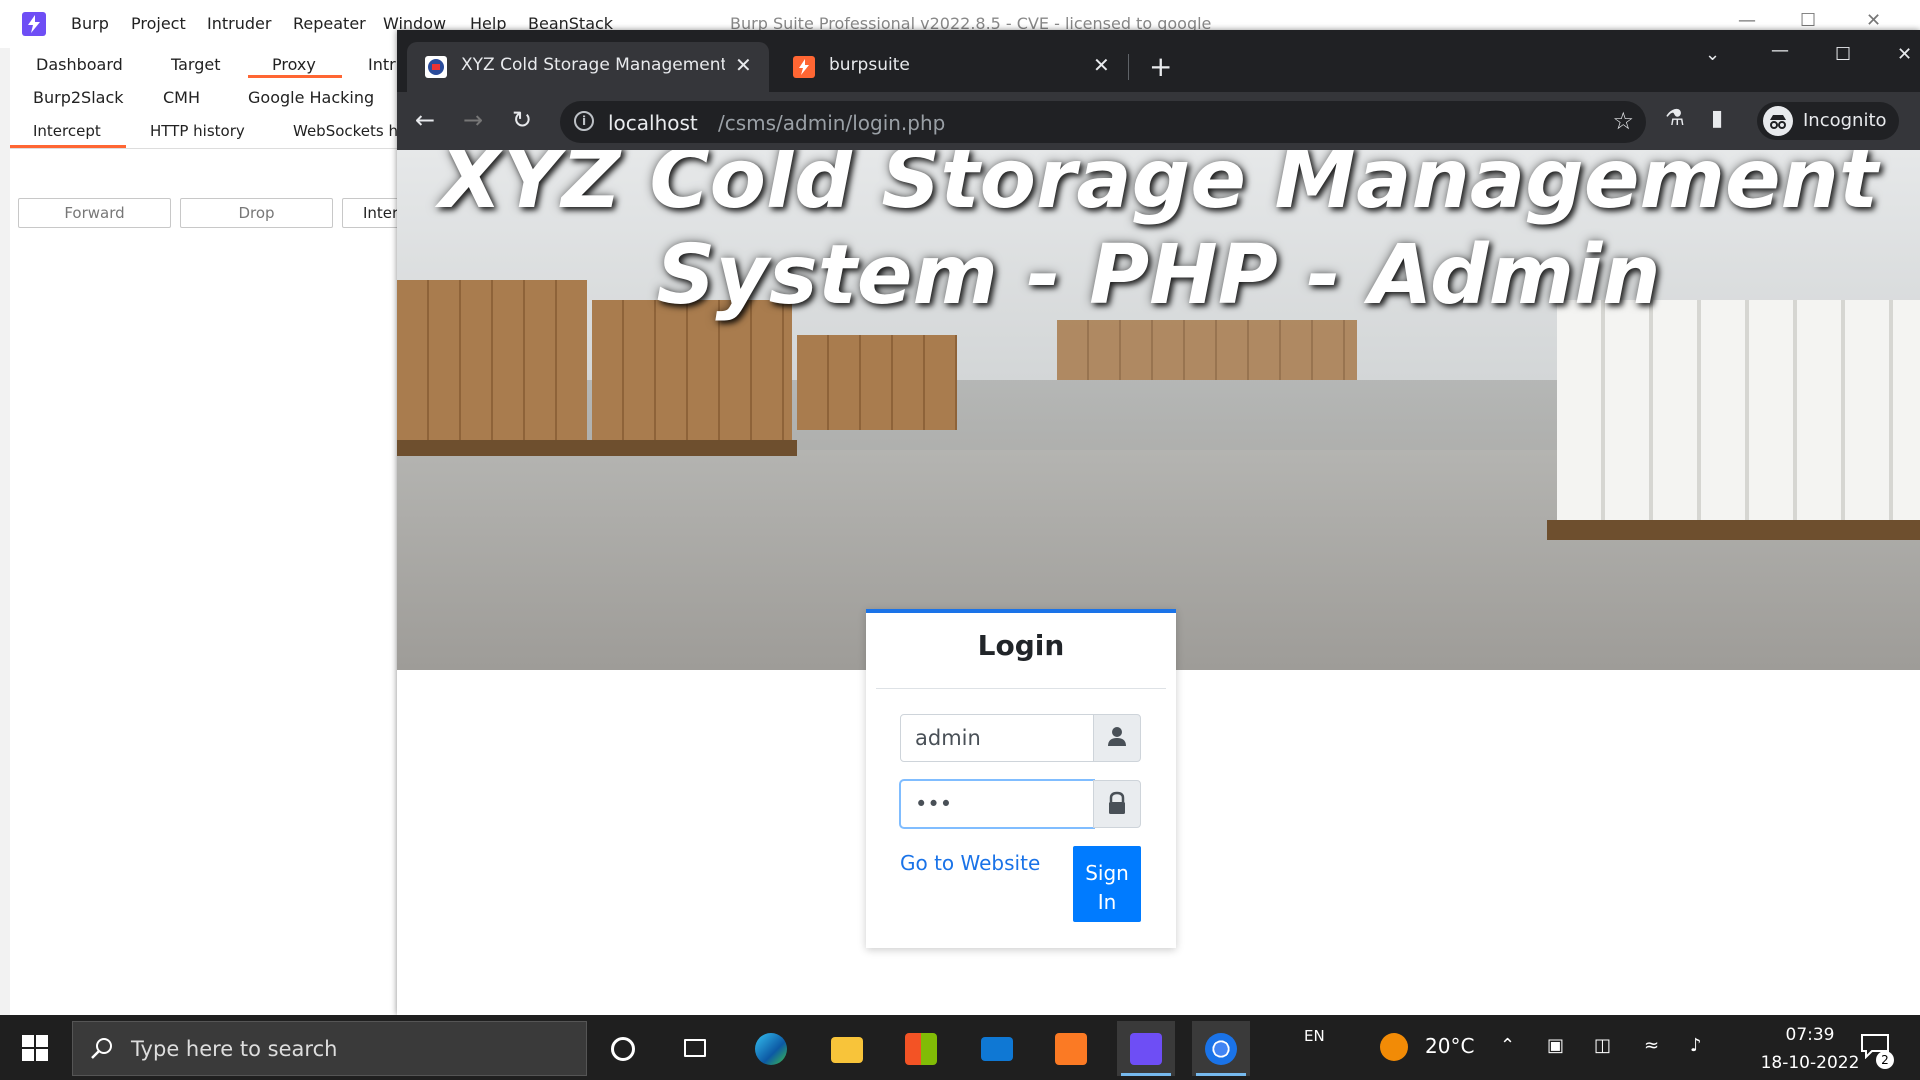 Image resolution: width=1920 pixels, height=1080 pixels. What do you see at coordinates (653, 123) in the screenshot?
I see `url-host: localhost` at bounding box center [653, 123].